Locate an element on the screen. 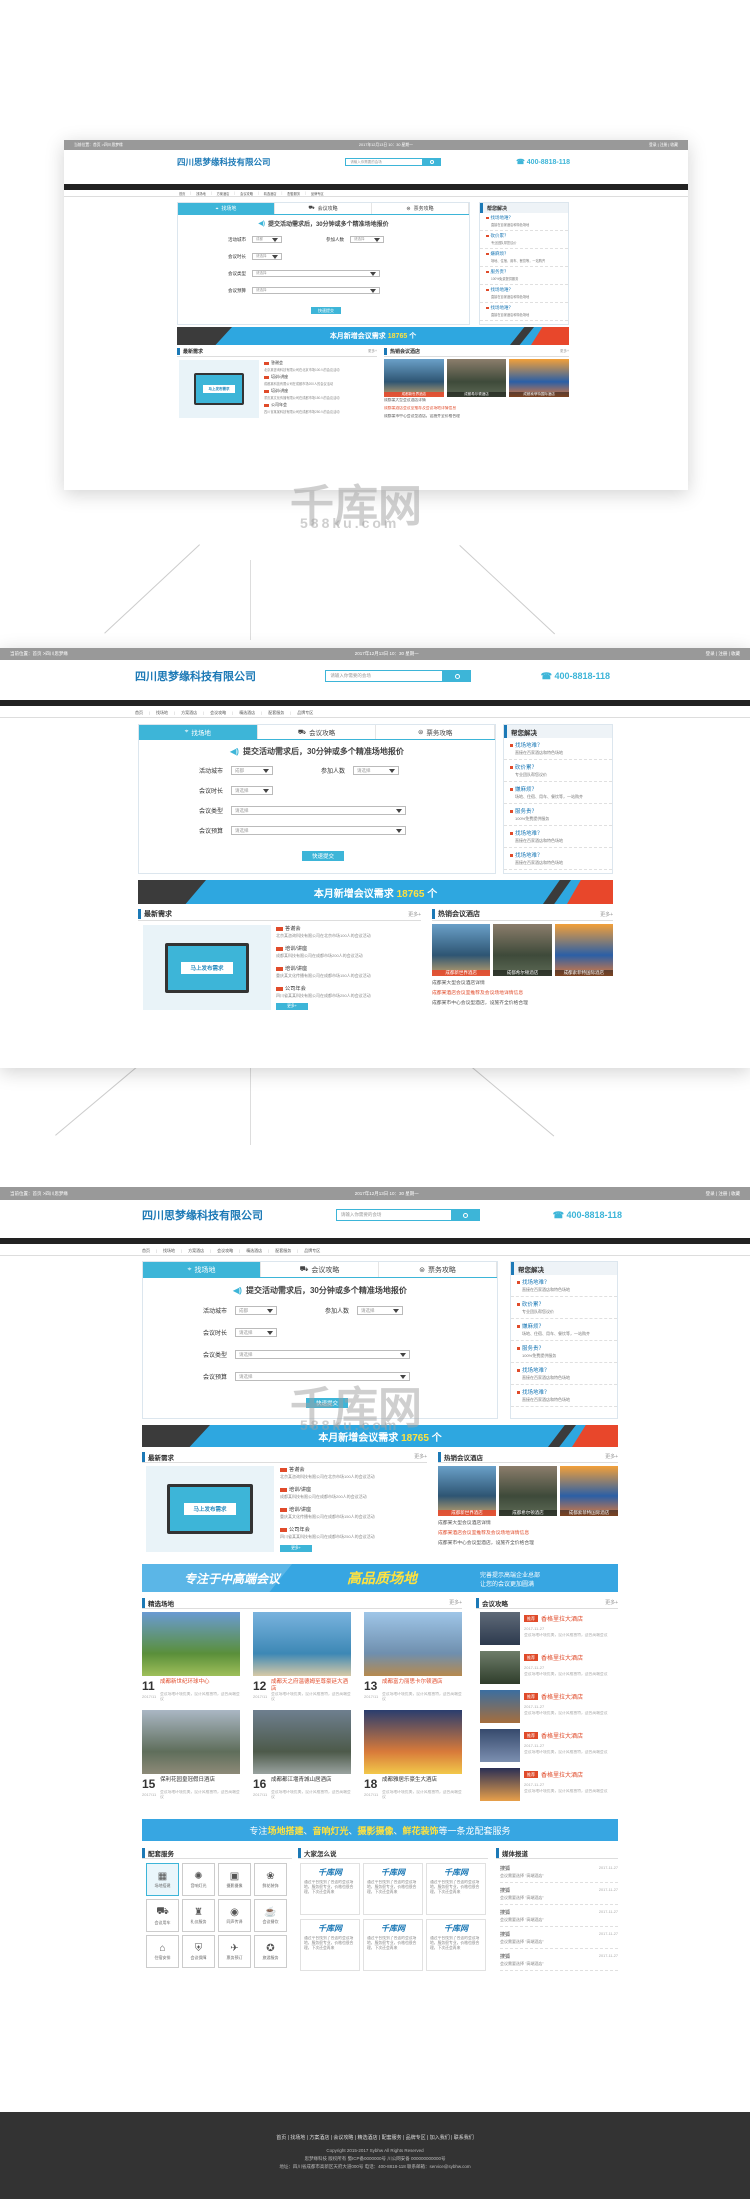 The image size is (750, 2199). subnav-item-1: 找场地 is located at coordinates (169, 1251).